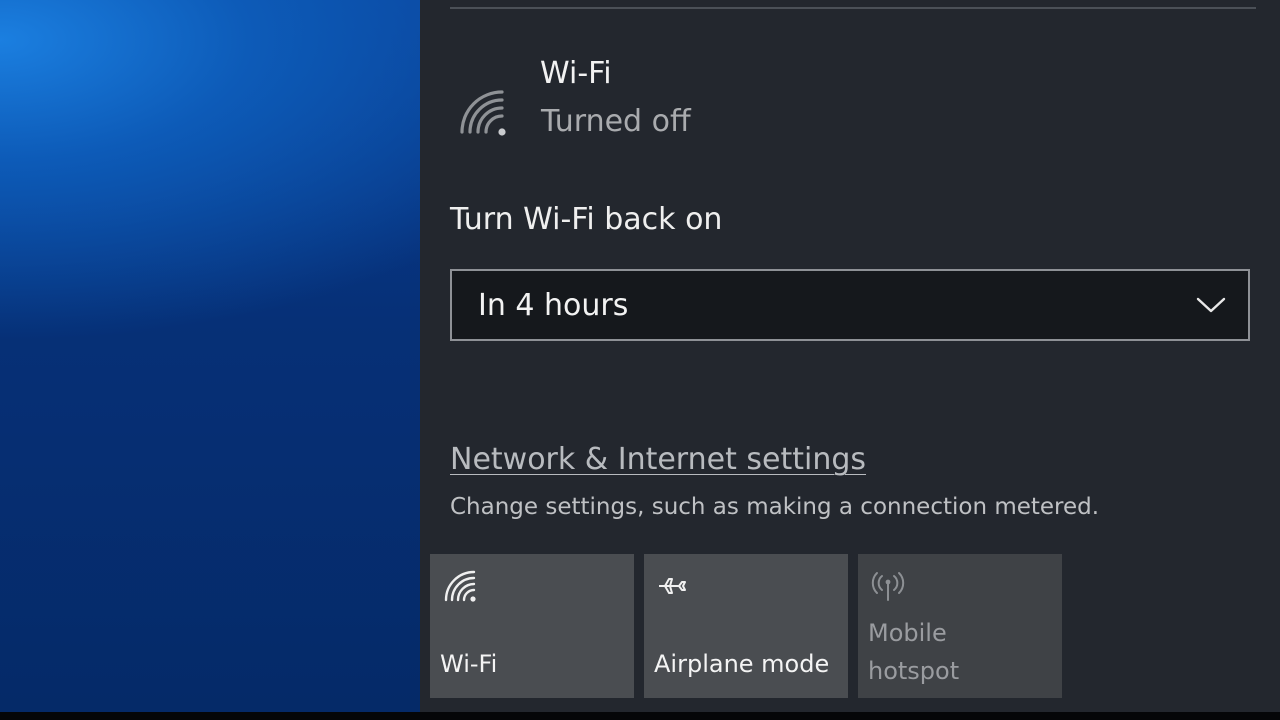 The width and height of the screenshot is (1280, 720). Describe the element at coordinates (746, 626) in the screenshot. I see `airplane-mode-tile: Airplane mode` at that location.